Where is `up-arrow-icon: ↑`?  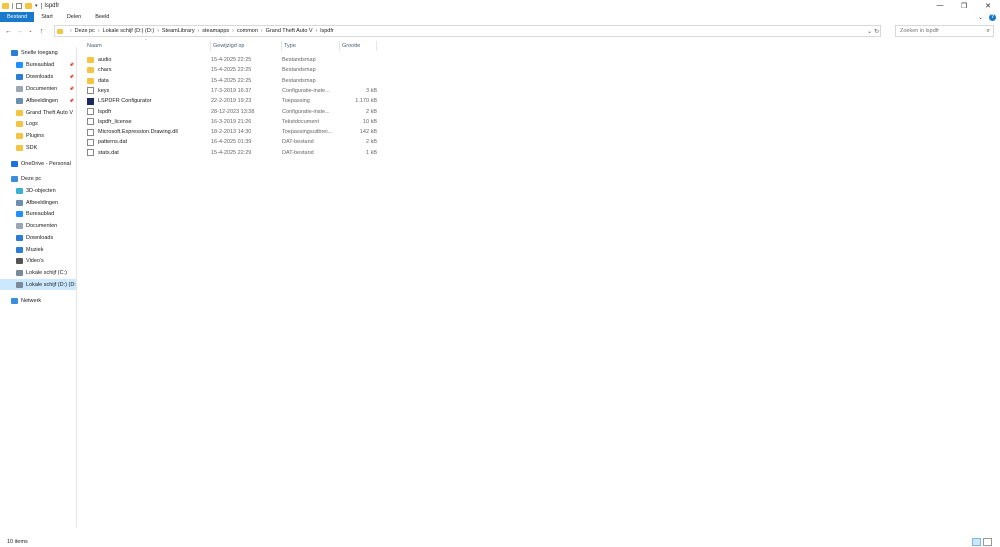
up-arrow-icon: ↑ is located at coordinates (41, 31).